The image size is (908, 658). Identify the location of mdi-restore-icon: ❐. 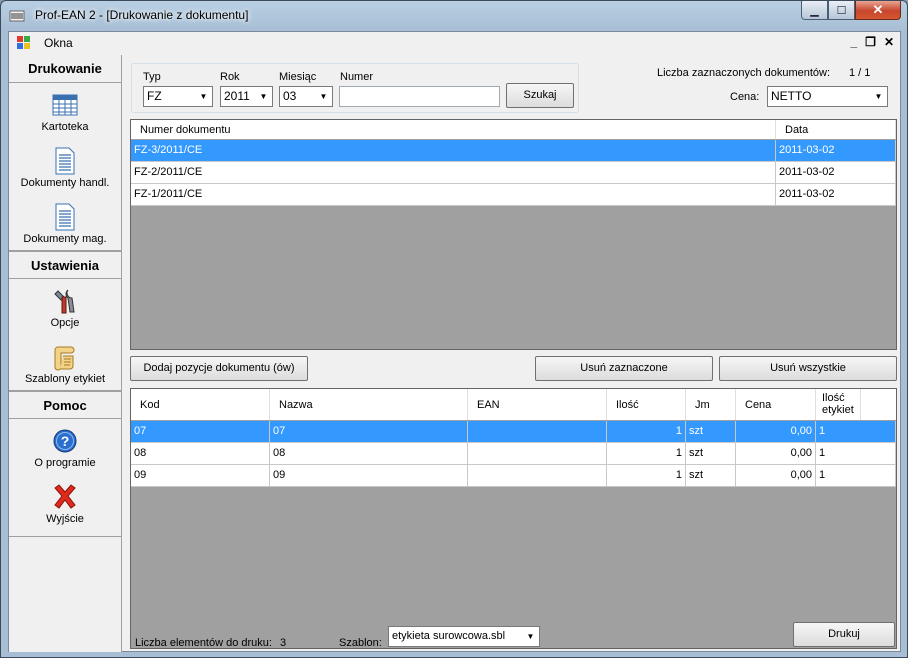
(870, 42).